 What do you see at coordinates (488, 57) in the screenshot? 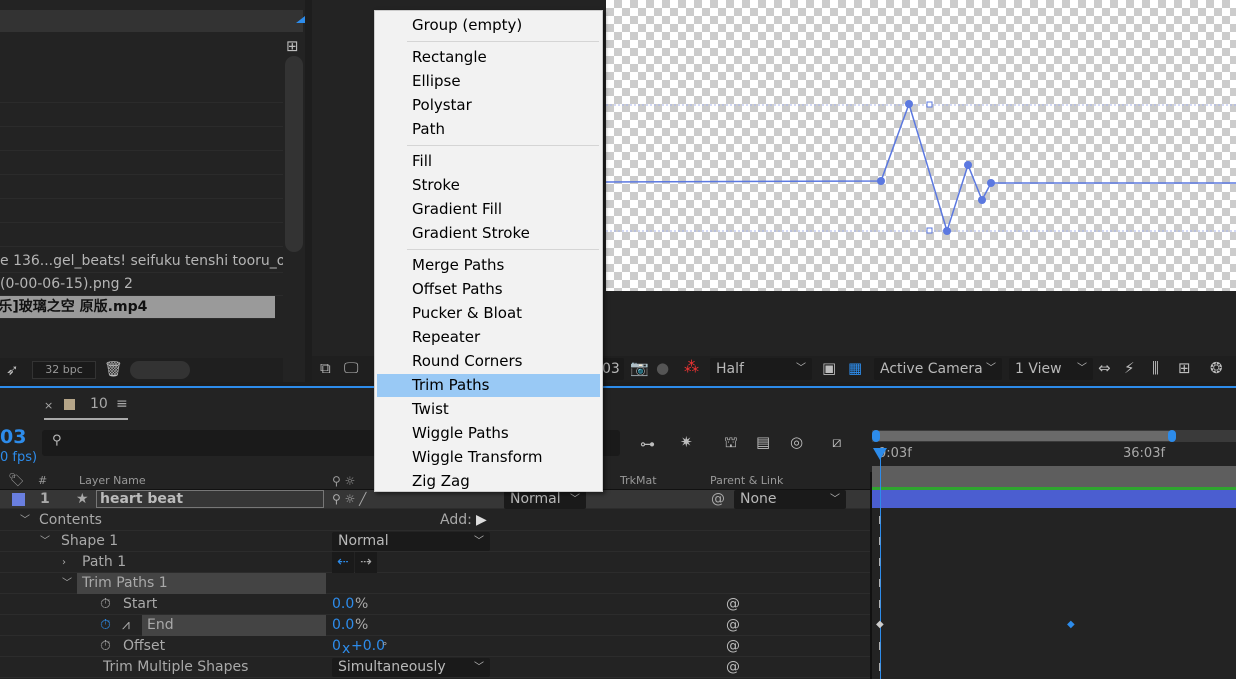
I see `menu-item-rectangle: Rectangle` at bounding box center [488, 57].